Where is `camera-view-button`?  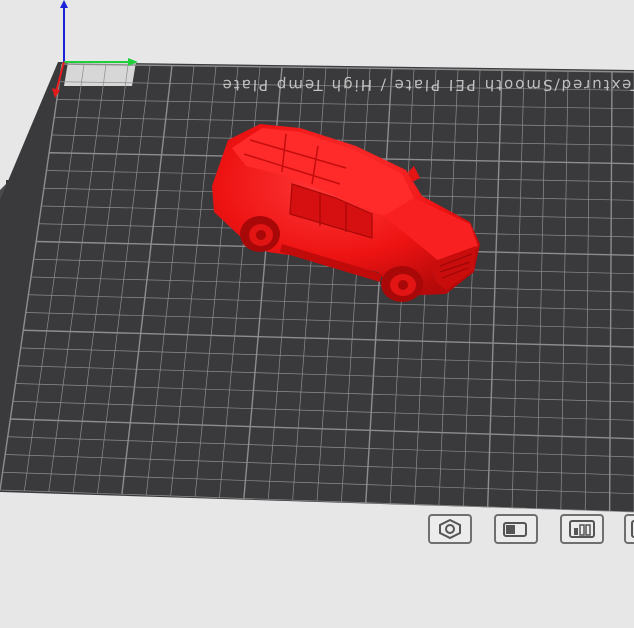 camera-view-button is located at coordinates (516, 529).